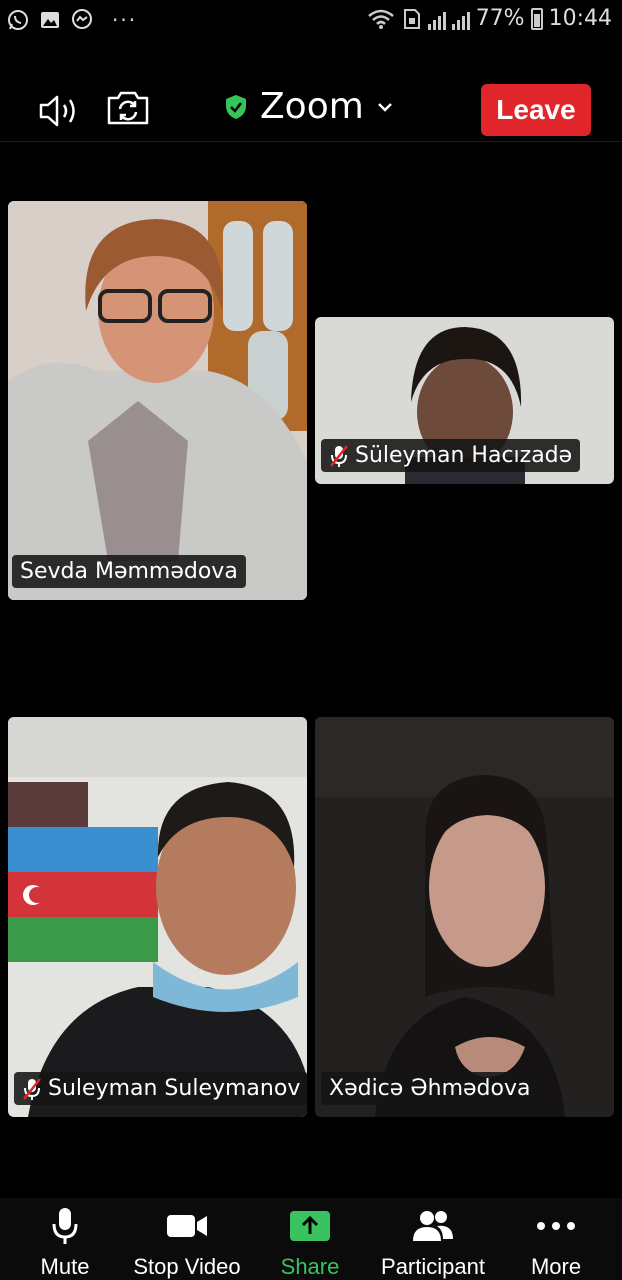  What do you see at coordinates (311, 141) in the screenshot?
I see `toolbar-divider` at bounding box center [311, 141].